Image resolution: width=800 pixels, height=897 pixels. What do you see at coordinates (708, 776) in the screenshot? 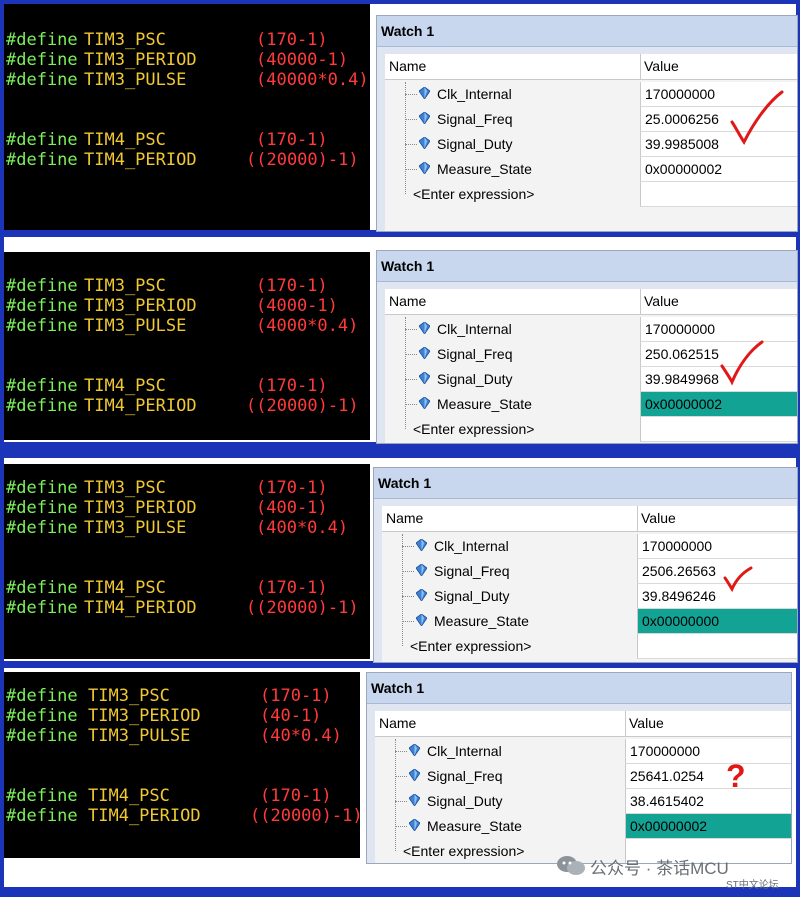
I see `watch-variable-value: 25641.0254` at bounding box center [708, 776].